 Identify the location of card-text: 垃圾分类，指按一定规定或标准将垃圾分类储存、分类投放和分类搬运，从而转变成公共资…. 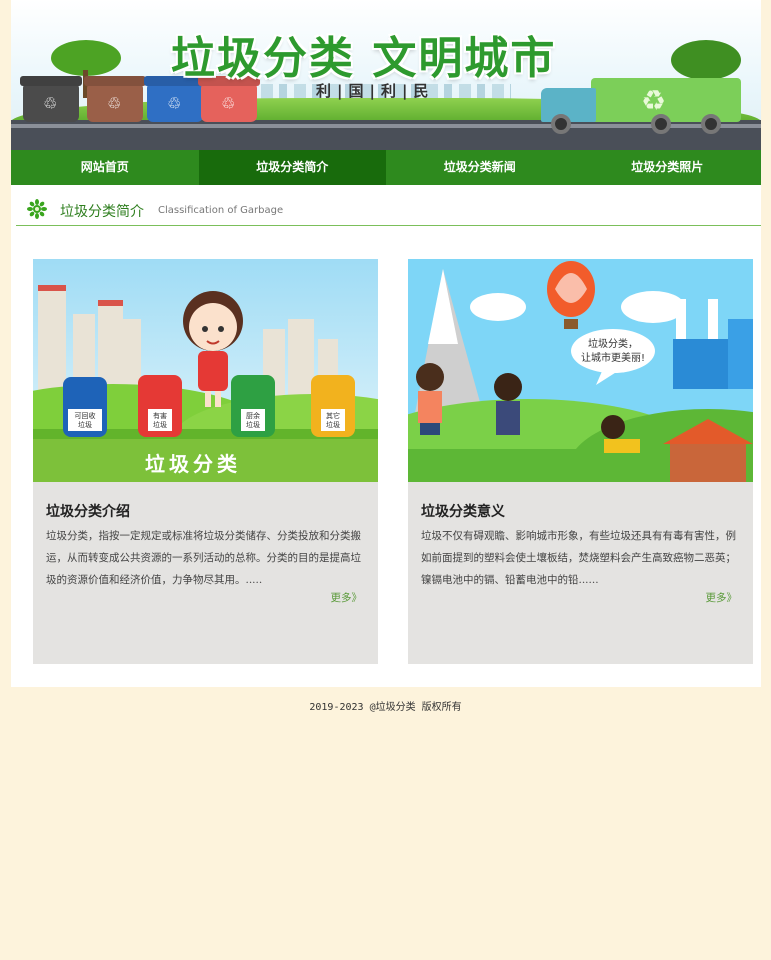
(203, 558).